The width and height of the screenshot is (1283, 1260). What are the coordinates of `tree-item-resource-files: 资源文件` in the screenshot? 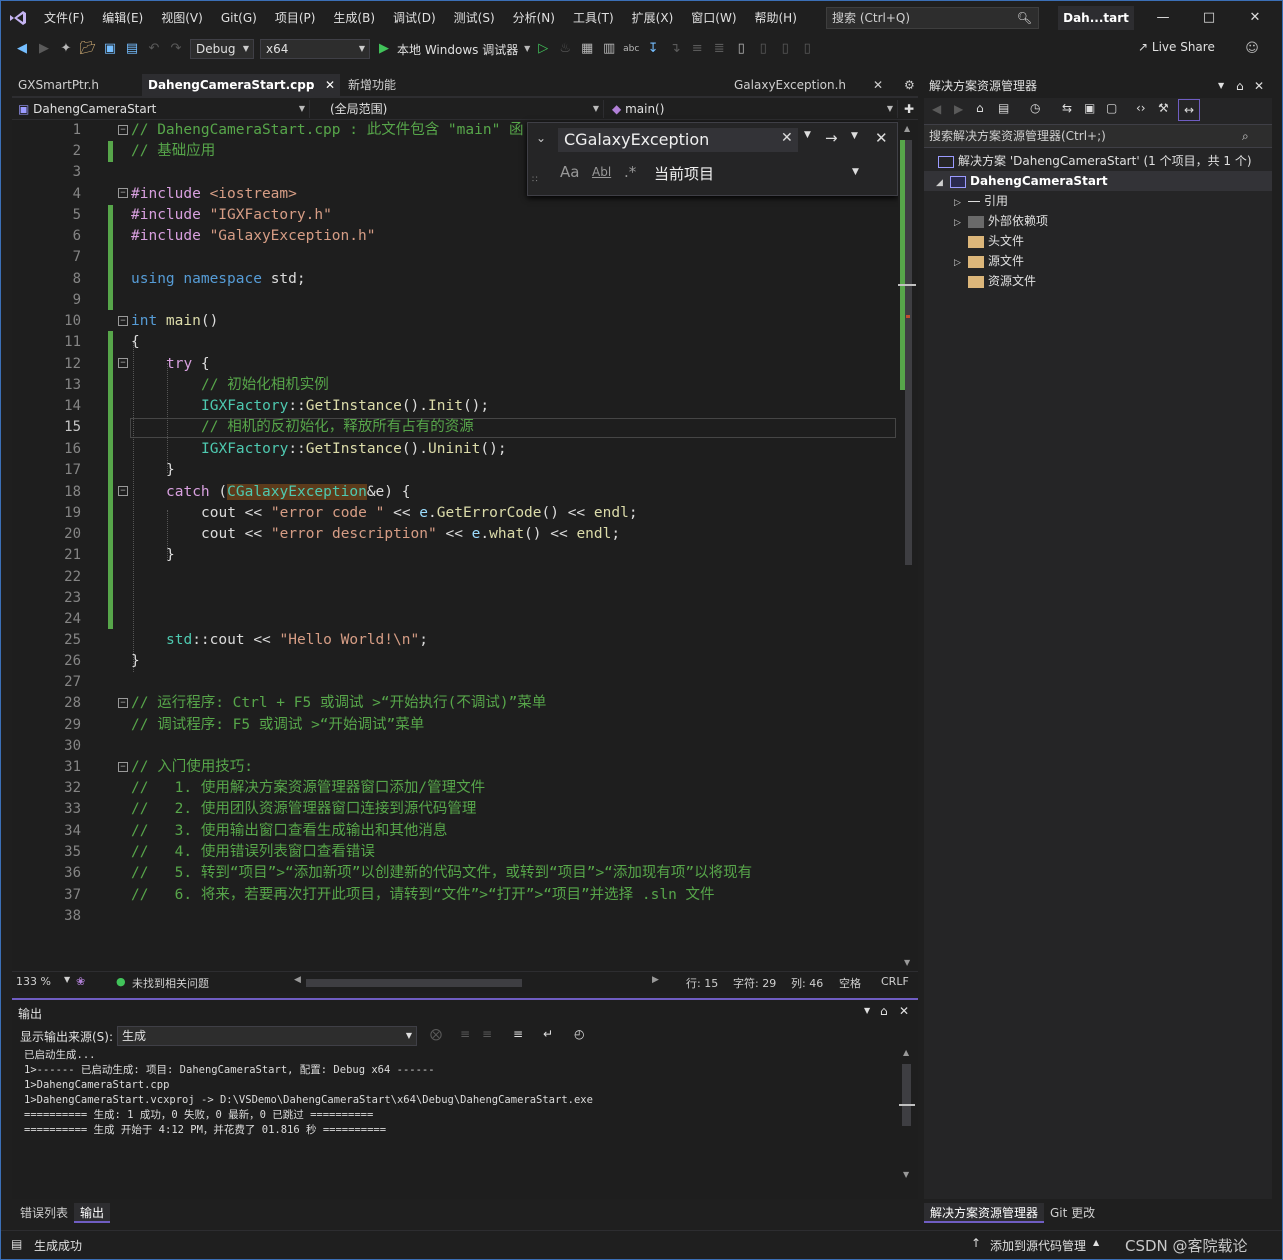 It's located at (1002, 281).